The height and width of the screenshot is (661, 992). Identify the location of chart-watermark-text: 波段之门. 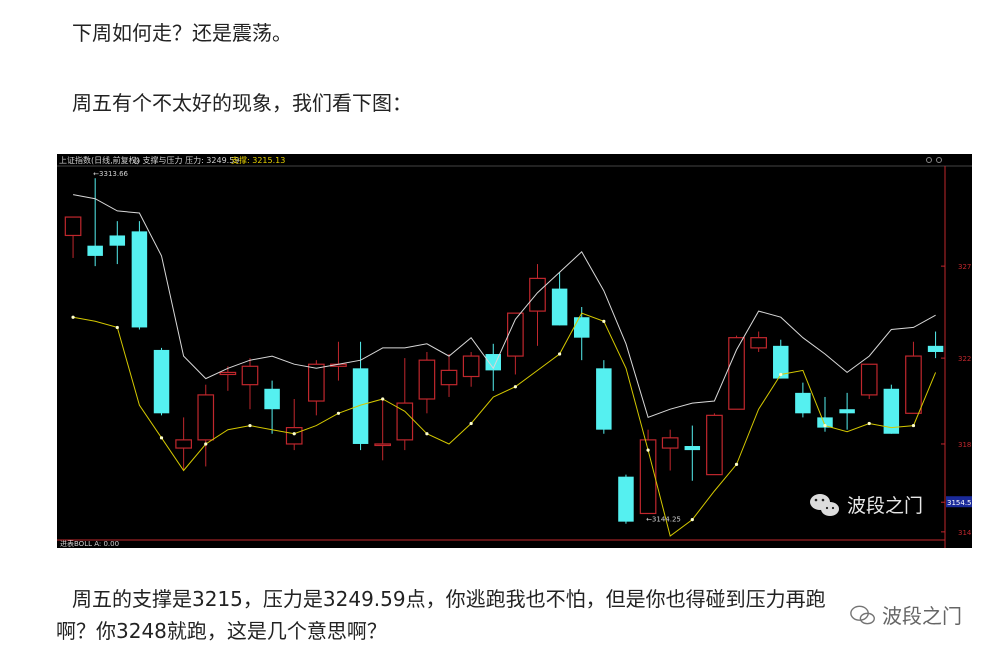
(885, 506).